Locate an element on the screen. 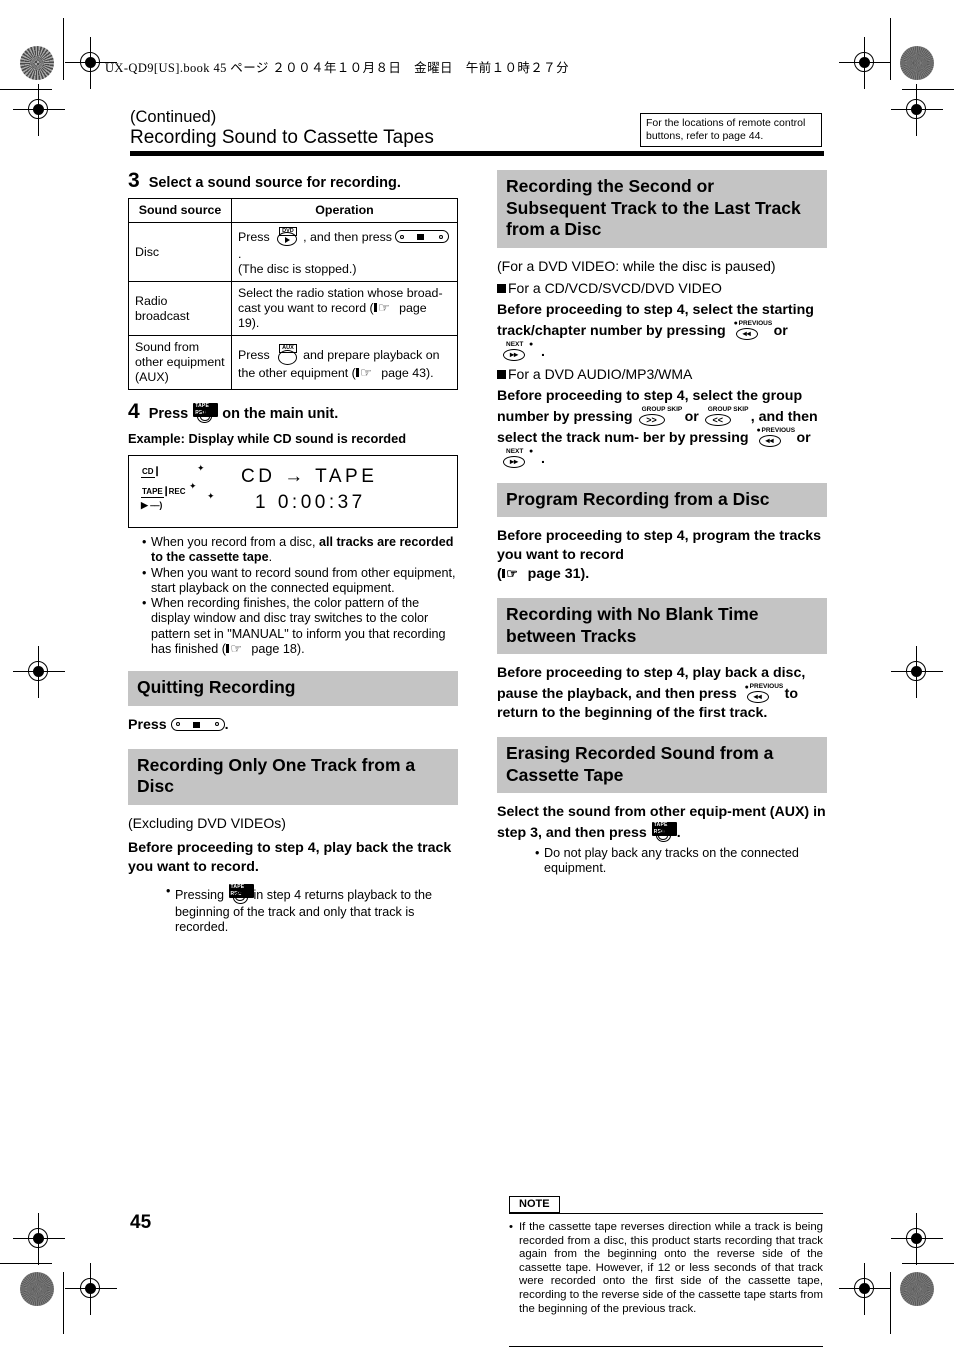 The image size is (954, 1351). second-track-or2: or is located at coordinates (691, 416).